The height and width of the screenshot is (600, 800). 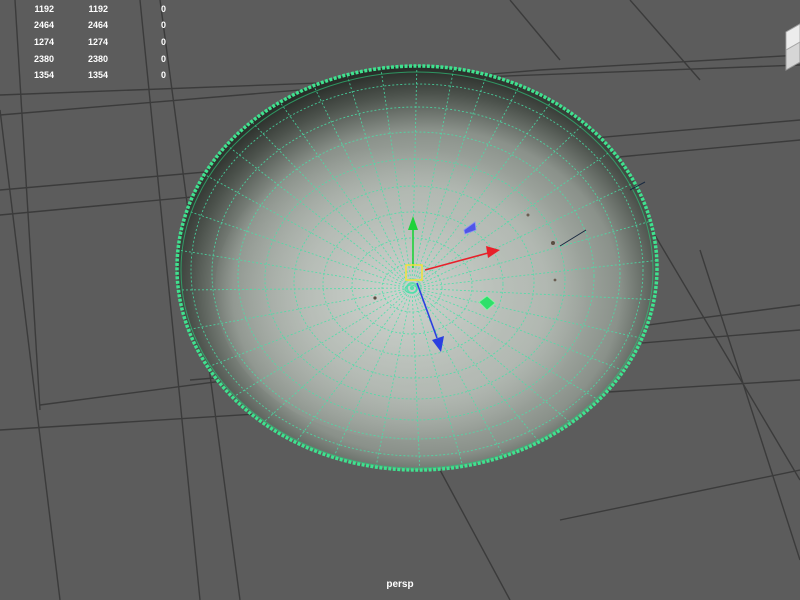 What do you see at coordinates (400, 584) in the screenshot?
I see `camera-name-label: persp` at bounding box center [400, 584].